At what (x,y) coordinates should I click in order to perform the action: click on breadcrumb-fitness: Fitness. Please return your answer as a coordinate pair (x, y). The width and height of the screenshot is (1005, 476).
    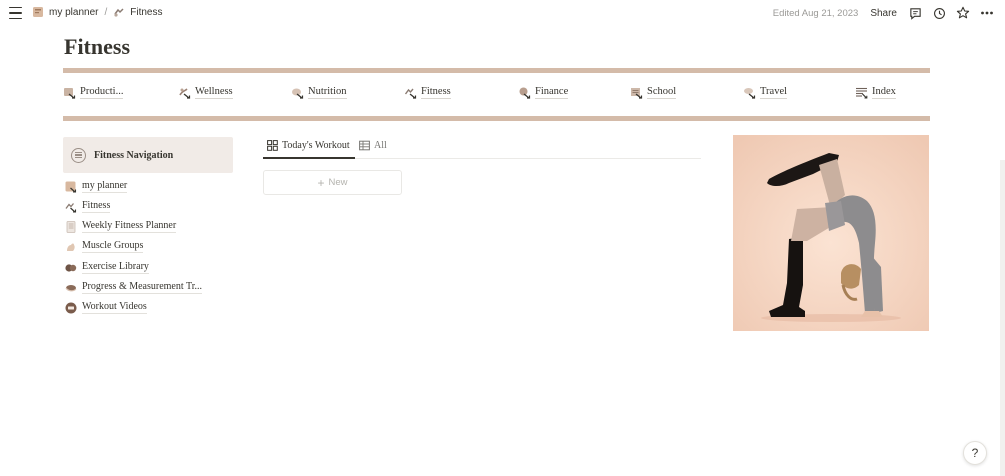
    Looking at the image, I should click on (137, 12).